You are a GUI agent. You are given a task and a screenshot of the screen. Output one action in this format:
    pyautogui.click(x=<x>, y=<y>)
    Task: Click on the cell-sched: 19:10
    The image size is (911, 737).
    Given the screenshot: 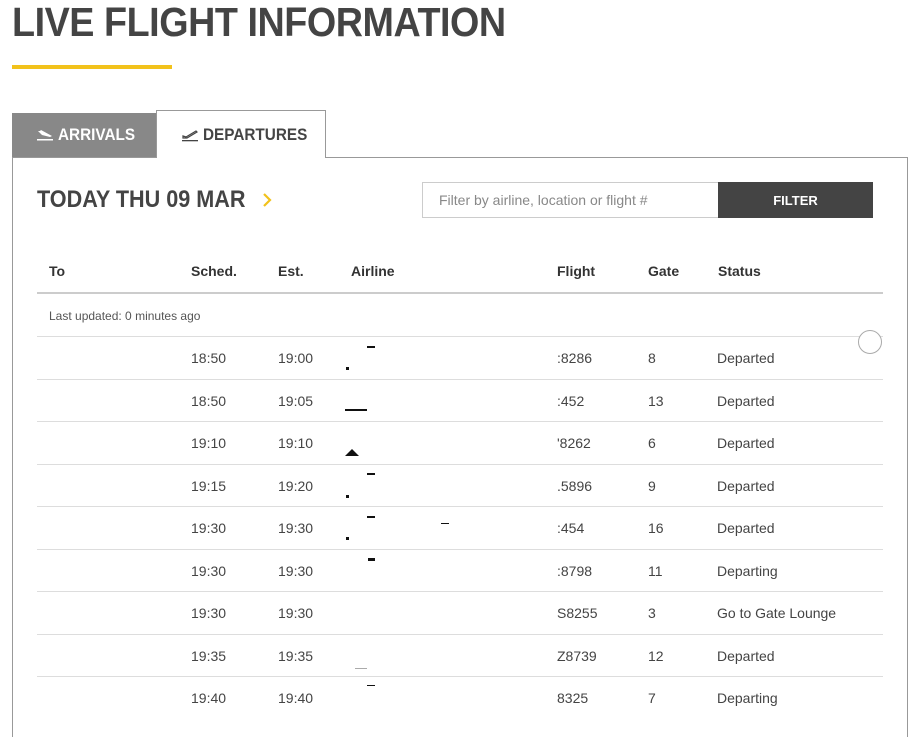 What is the action you would take?
    pyautogui.click(x=209, y=443)
    